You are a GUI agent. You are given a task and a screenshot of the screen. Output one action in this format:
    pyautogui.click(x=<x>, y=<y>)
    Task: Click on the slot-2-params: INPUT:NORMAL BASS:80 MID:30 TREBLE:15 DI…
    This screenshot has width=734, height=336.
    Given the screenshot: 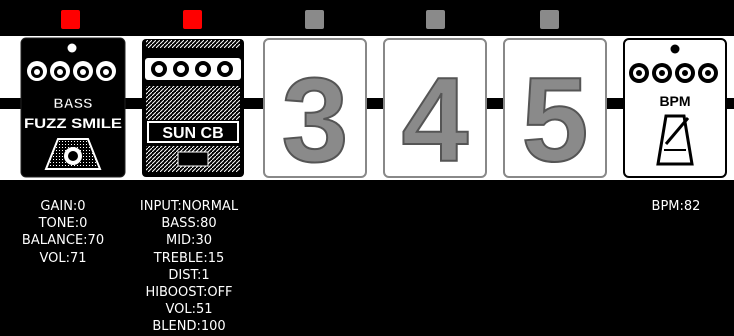 What is the action you would take?
    pyautogui.click(x=189, y=267)
    